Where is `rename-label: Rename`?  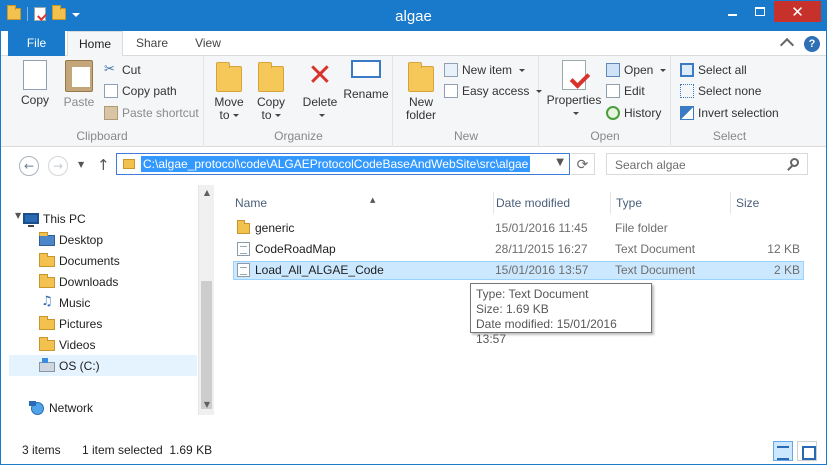 rename-label: Rename is located at coordinates (366, 94).